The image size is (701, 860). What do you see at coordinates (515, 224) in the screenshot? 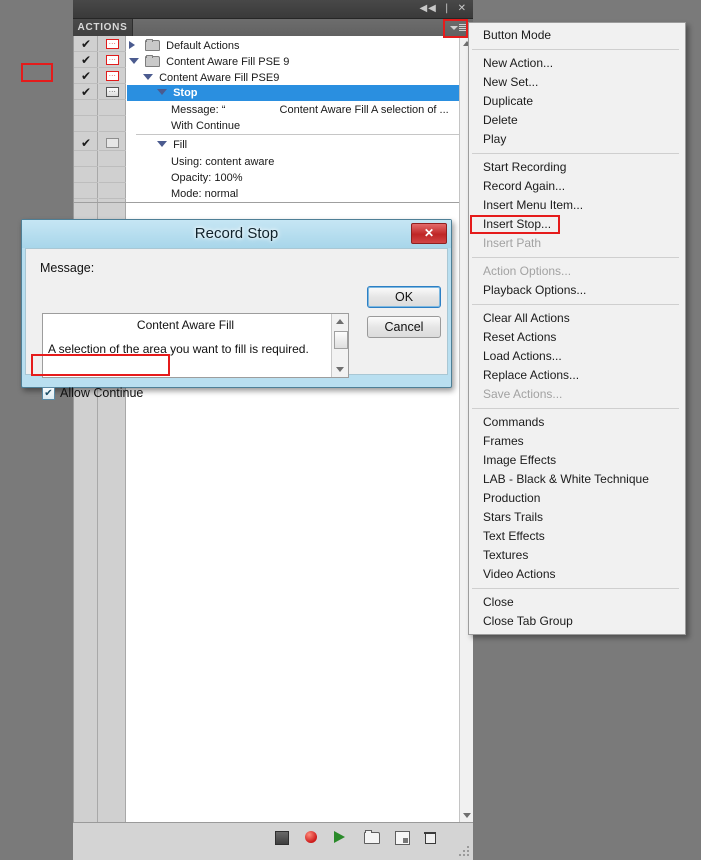
I see `insert-stop-highlight` at bounding box center [515, 224].